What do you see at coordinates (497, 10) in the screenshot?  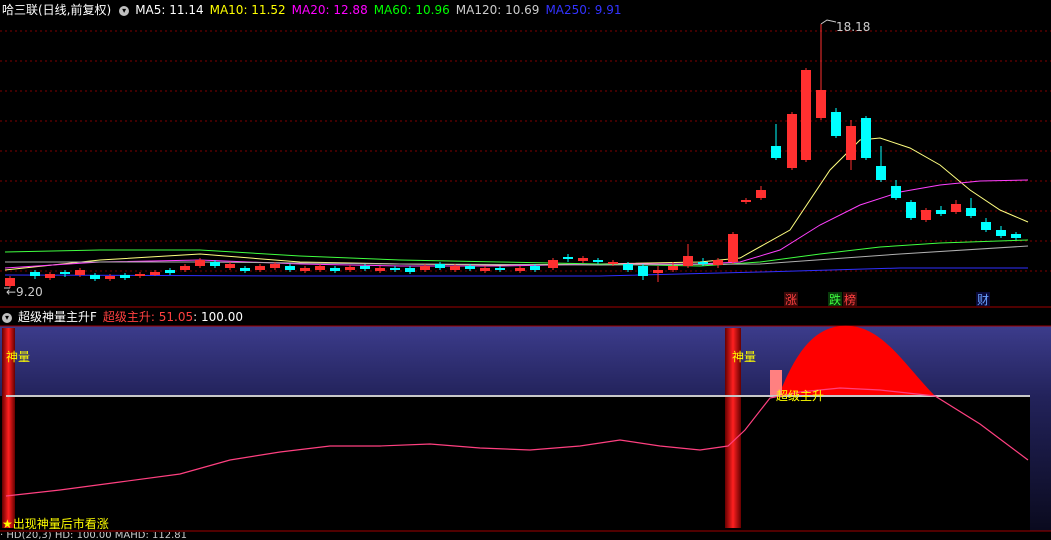 I see `ma-legend-item: MA120: 10.69` at bounding box center [497, 10].